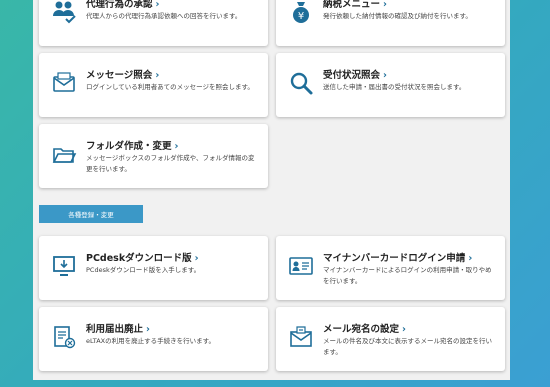 This screenshot has width=550, height=387. I want to click on card-title: PCdeskダウンロード版 ›, so click(142, 258).